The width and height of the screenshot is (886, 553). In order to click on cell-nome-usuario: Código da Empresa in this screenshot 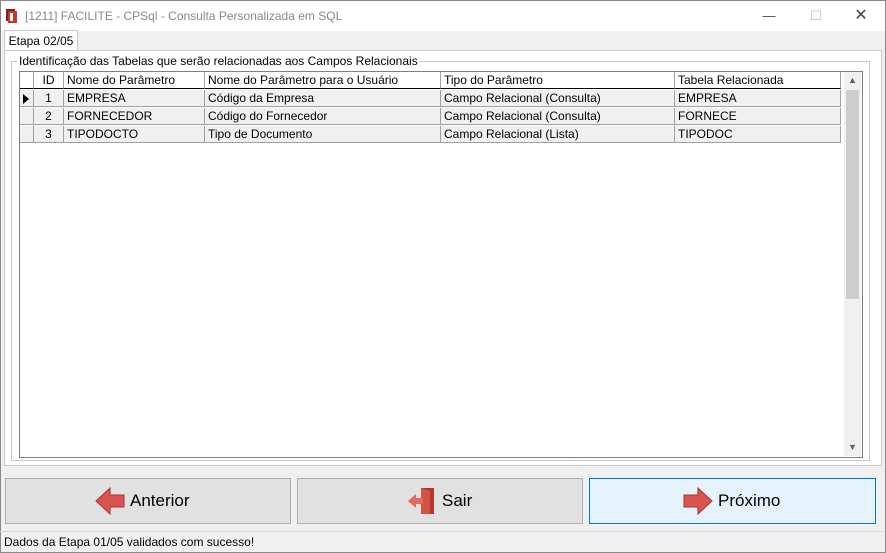, I will do `click(323, 98)`.